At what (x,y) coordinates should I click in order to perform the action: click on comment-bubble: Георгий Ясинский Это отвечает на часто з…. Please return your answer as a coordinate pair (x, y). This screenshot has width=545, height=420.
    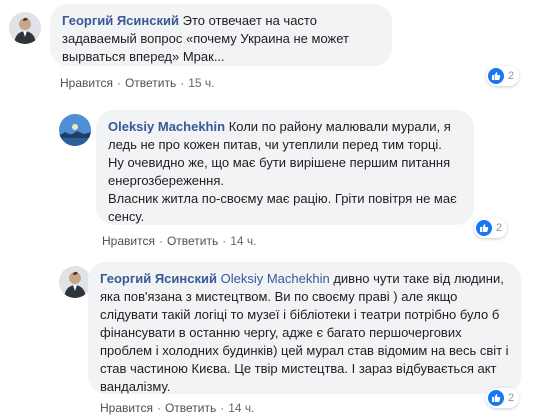
    Looking at the image, I should click on (221, 35).